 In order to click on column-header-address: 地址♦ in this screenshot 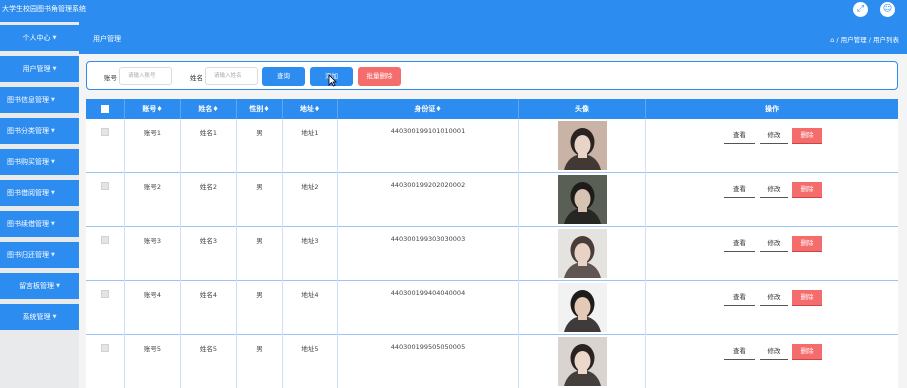, I will do `click(310, 109)`.